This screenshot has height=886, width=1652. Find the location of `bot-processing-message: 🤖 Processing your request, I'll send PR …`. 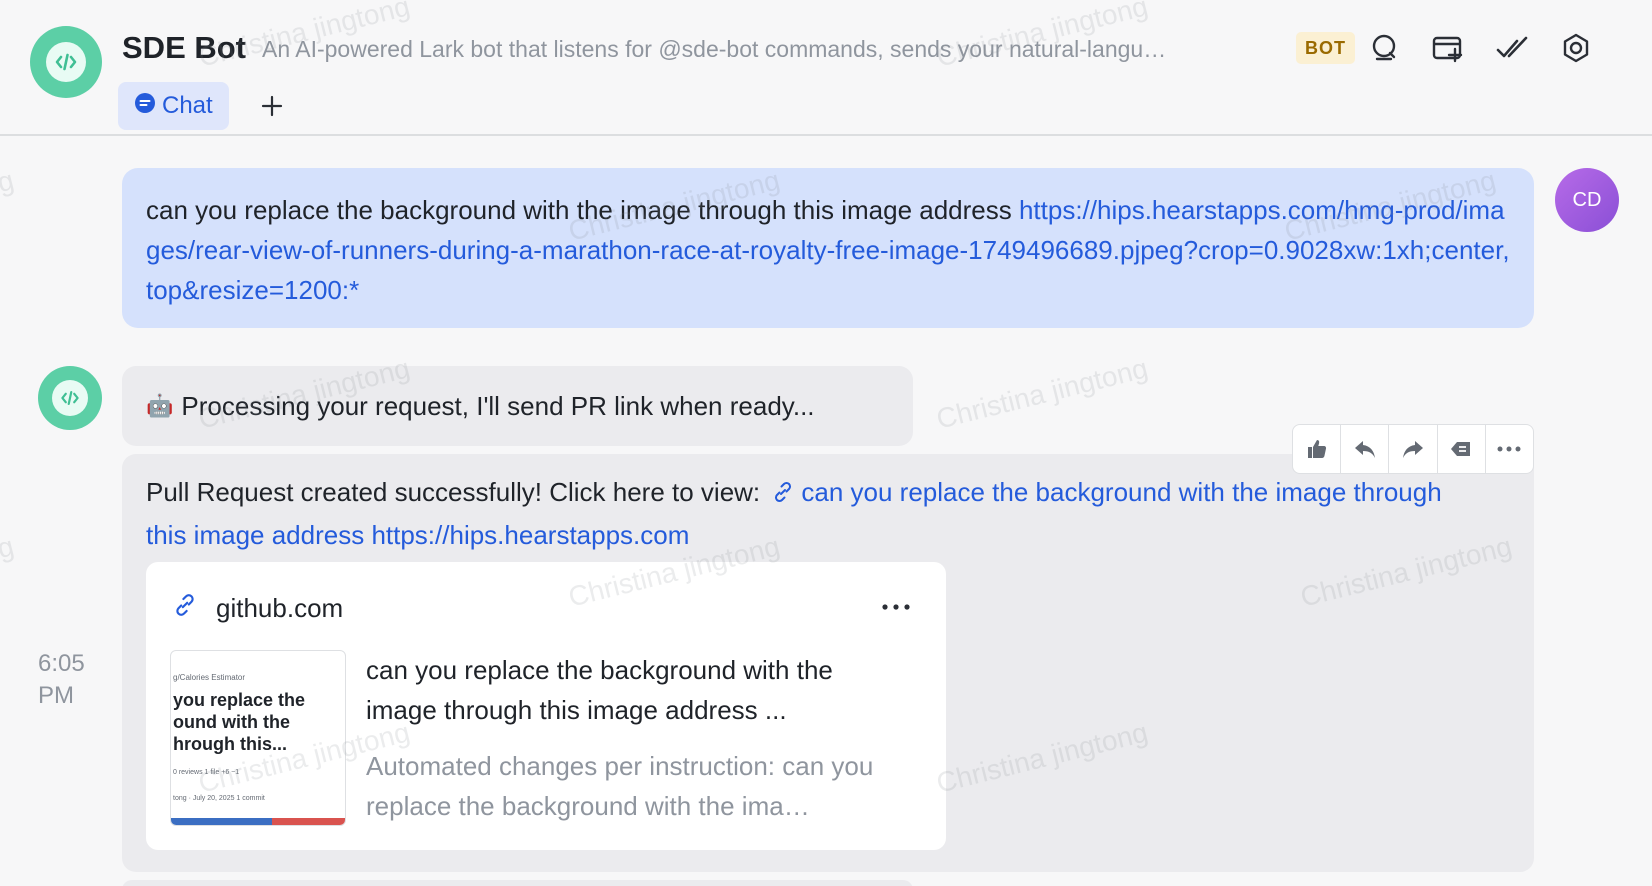

bot-processing-message: 🤖 Processing your request, I'll send PR … is located at coordinates (517, 406).